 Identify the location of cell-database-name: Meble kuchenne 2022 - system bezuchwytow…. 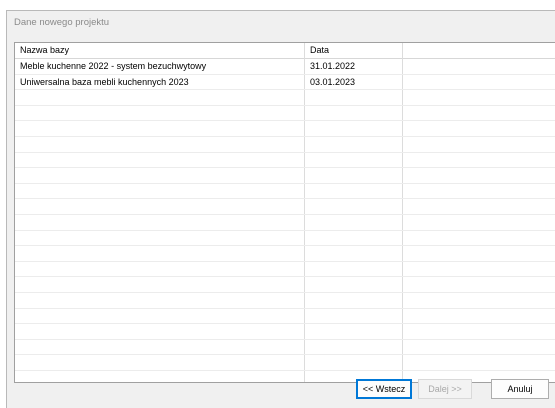
(113, 66).